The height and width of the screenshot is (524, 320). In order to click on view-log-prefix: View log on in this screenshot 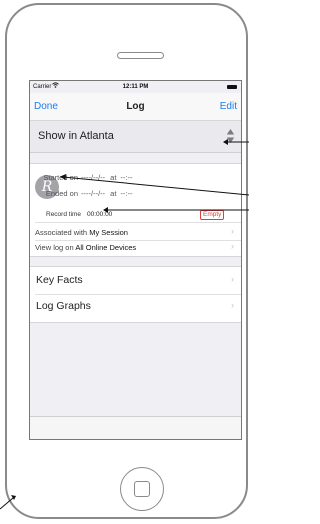, I will do `click(54, 247)`.